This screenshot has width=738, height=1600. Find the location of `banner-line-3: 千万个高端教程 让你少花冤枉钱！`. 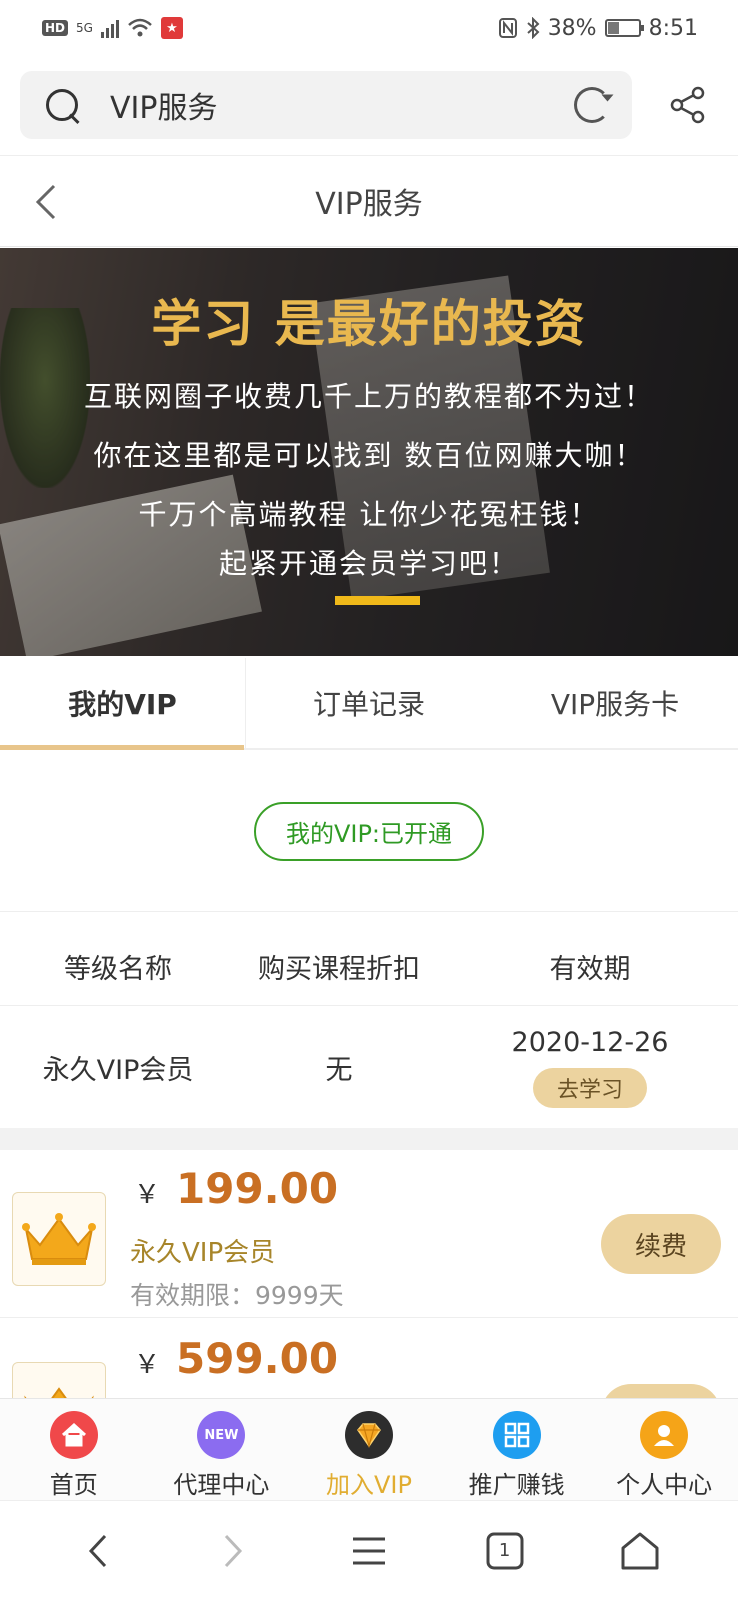

banner-line-3: 千万个高端教程 让你少花冤枉钱！ is located at coordinates (369, 514).